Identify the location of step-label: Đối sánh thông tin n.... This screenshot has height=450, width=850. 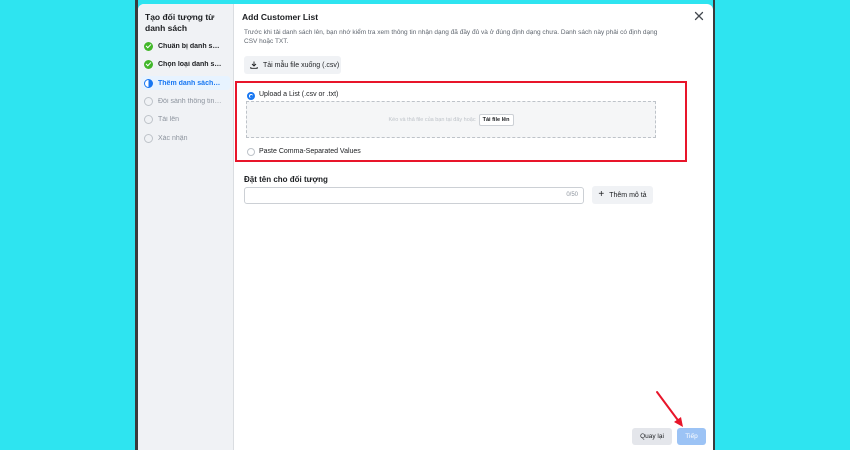
(190, 101).